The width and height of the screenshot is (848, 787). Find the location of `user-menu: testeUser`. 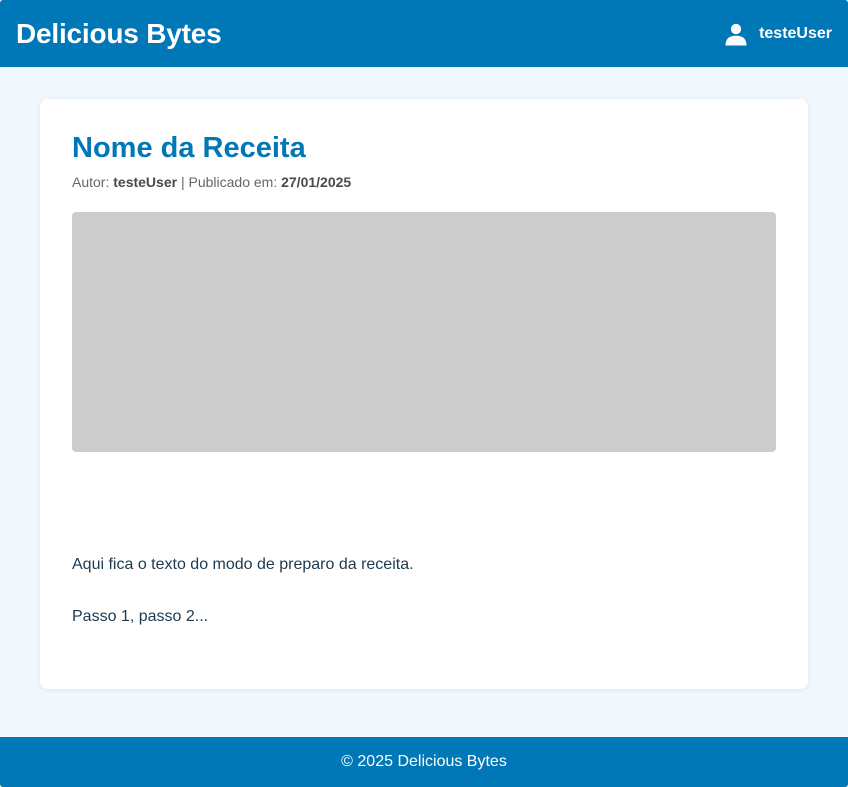

user-menu: testeUser is located at coordinates (778, 34).